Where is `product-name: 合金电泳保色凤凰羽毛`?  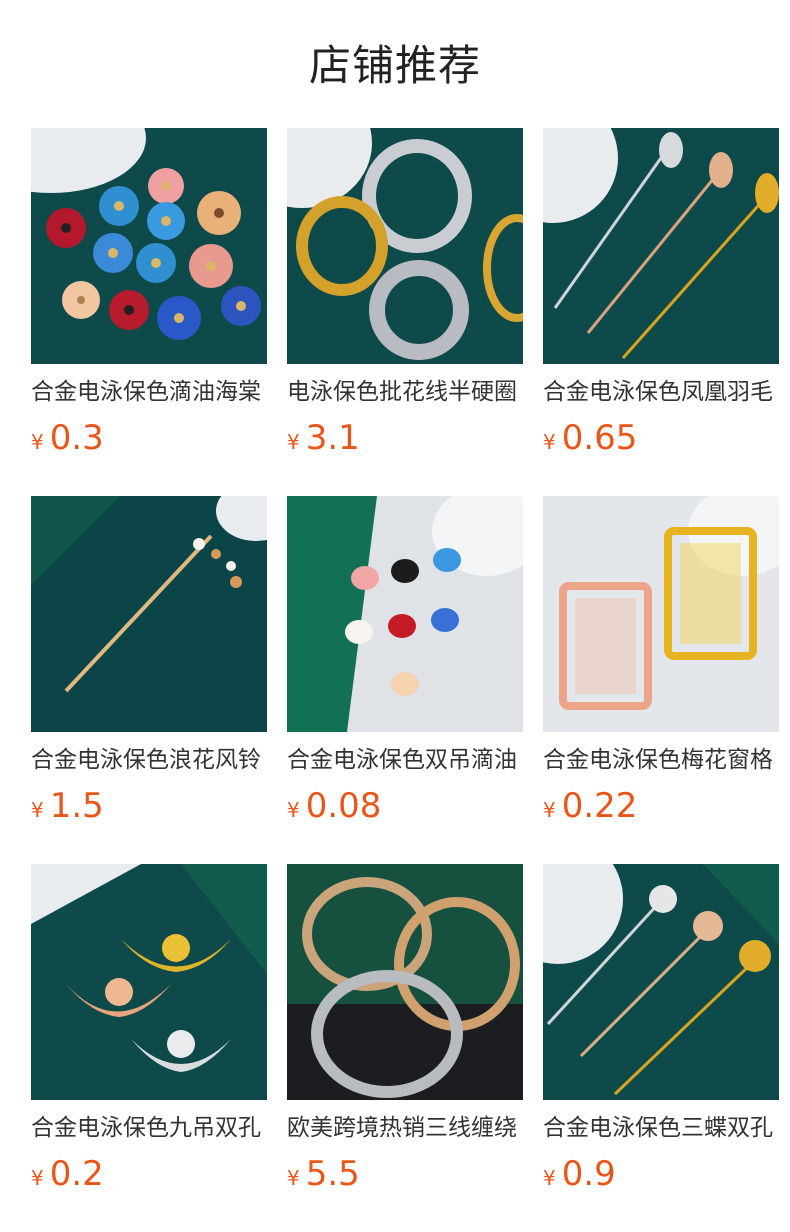
product-name: 合金电泳保色凤凰羽毛 is located at coordinates (661, 392).